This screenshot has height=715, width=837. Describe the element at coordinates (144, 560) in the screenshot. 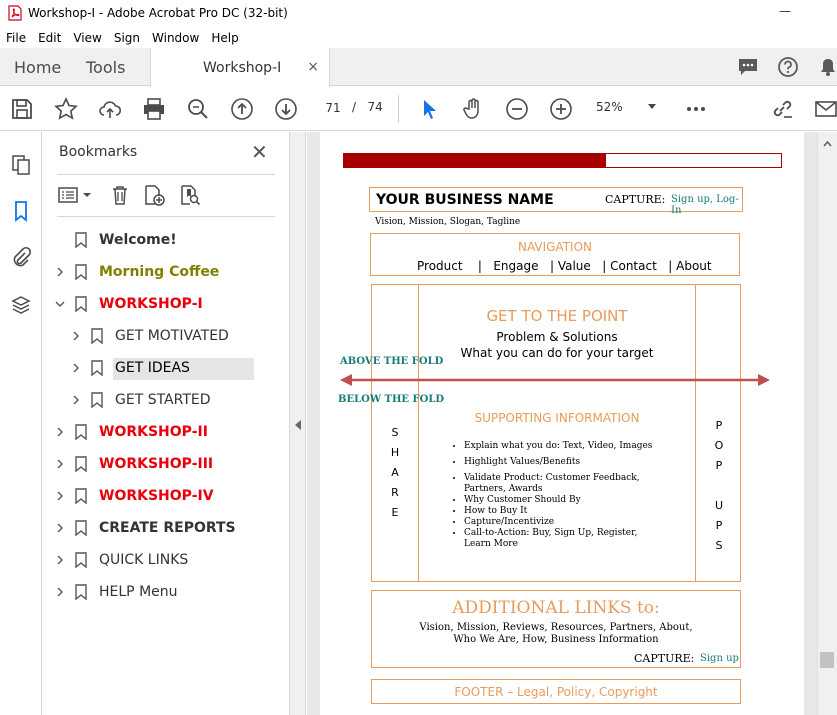

I see `bookmark-label: QUICK LINKS` at that location.